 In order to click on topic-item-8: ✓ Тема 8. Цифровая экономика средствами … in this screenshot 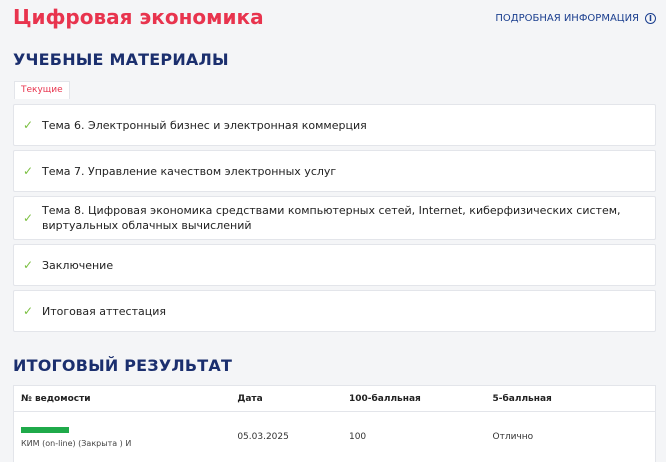, I will do `click(334, 218)`.